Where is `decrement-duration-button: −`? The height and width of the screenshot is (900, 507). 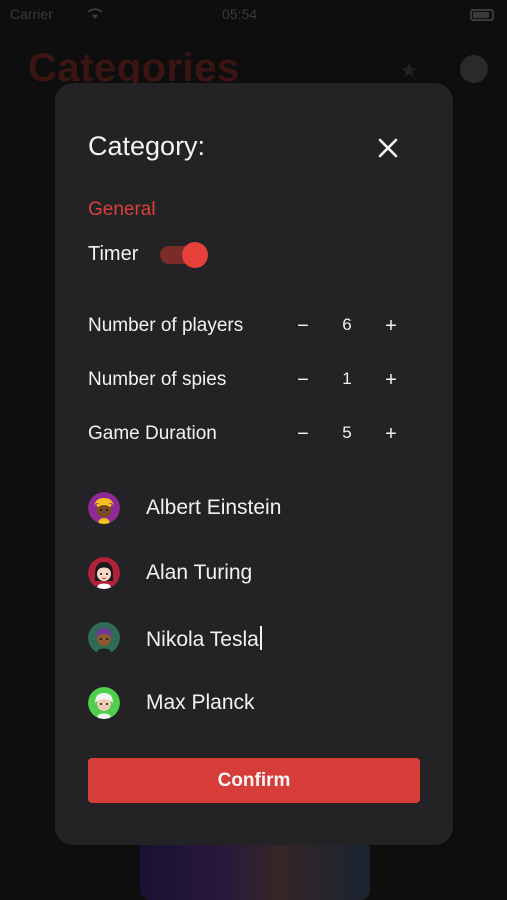 decrement-duration-button: − is located at coordinates (303, 434).